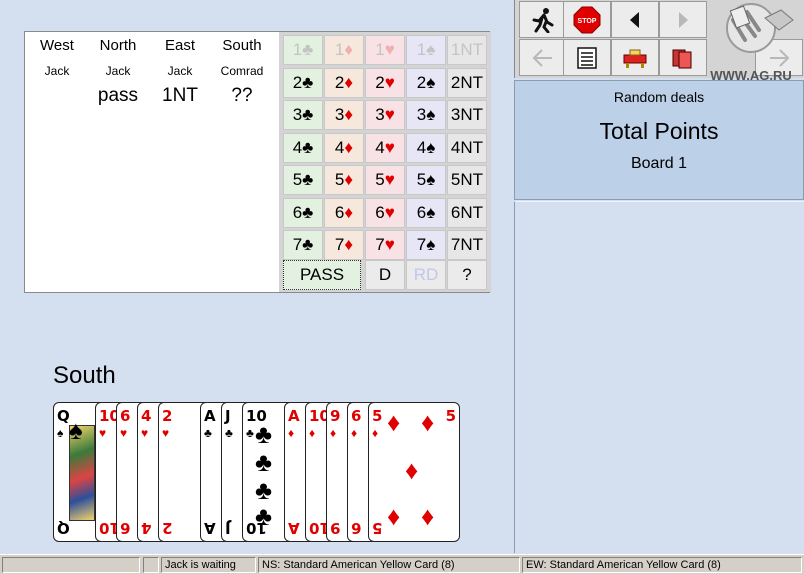 This screenshot has width=804, height=574. Describe the element at coordinates (635, 19) in the screenshot. I see `back-arrow-icon` at that location.